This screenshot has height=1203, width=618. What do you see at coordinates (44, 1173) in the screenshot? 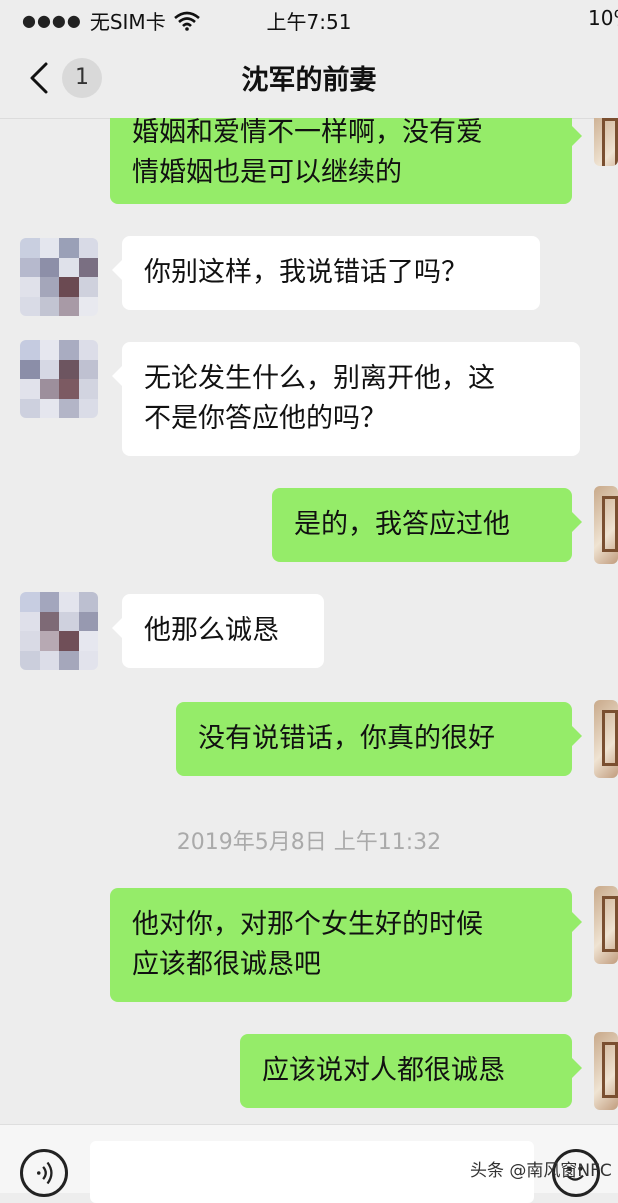
I see `voice-icon` at bounding box center [44, 1173].